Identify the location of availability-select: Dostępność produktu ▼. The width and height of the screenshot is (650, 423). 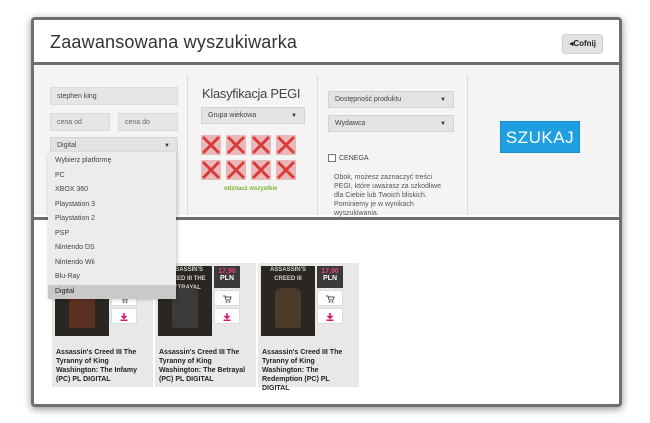
(391, 99).